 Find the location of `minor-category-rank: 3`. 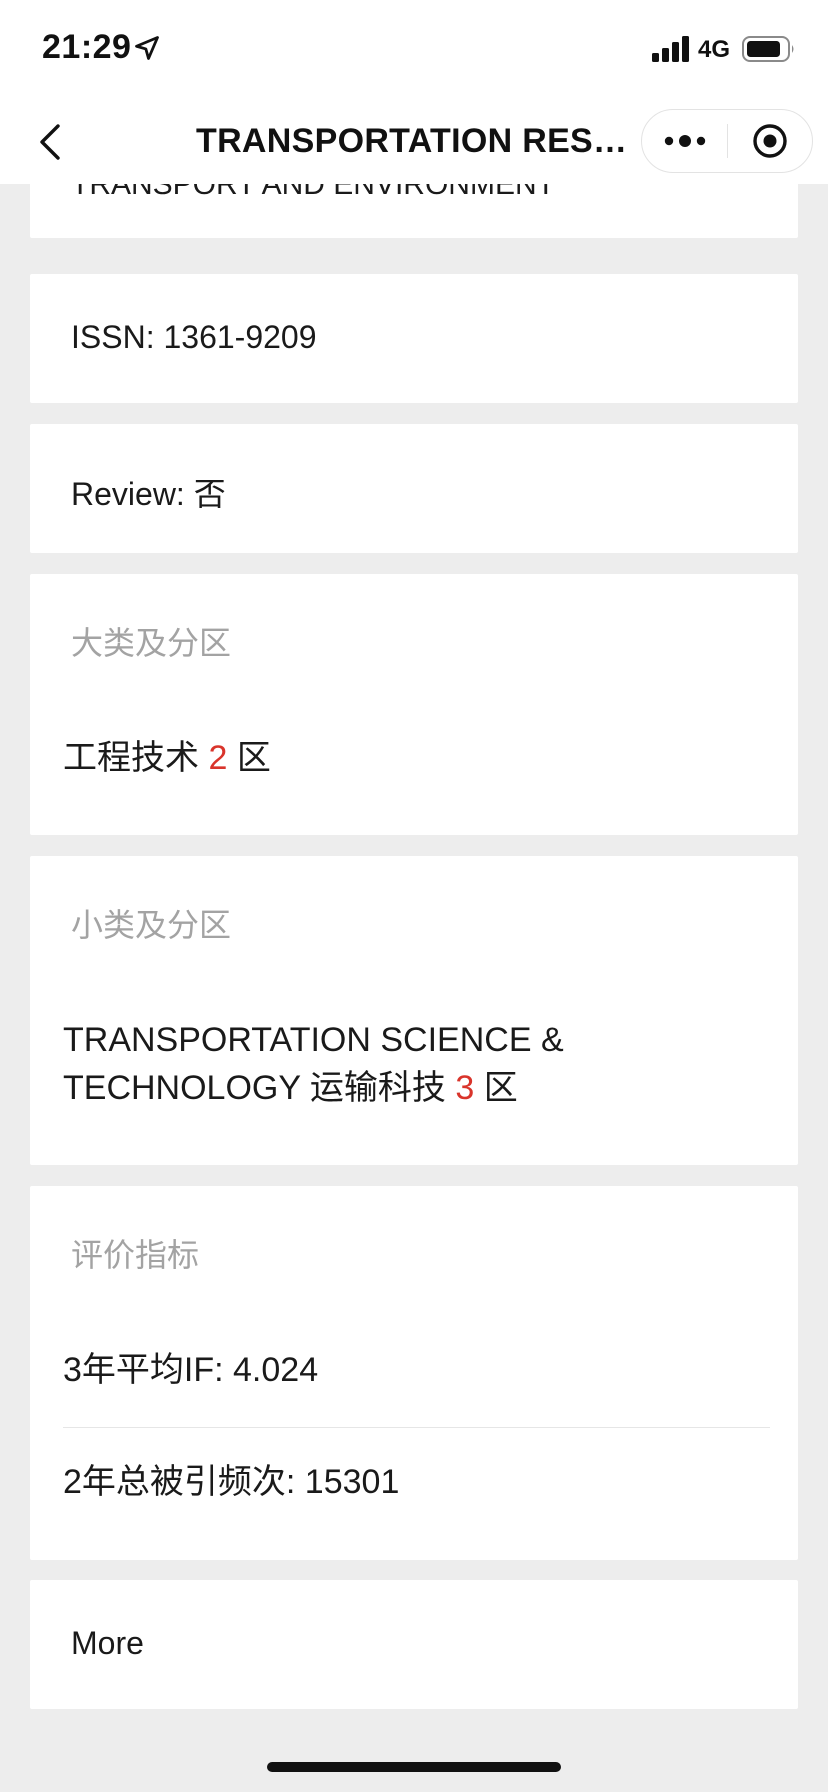

minor-category-rank: 3 is located at coordinates (465, 1088).